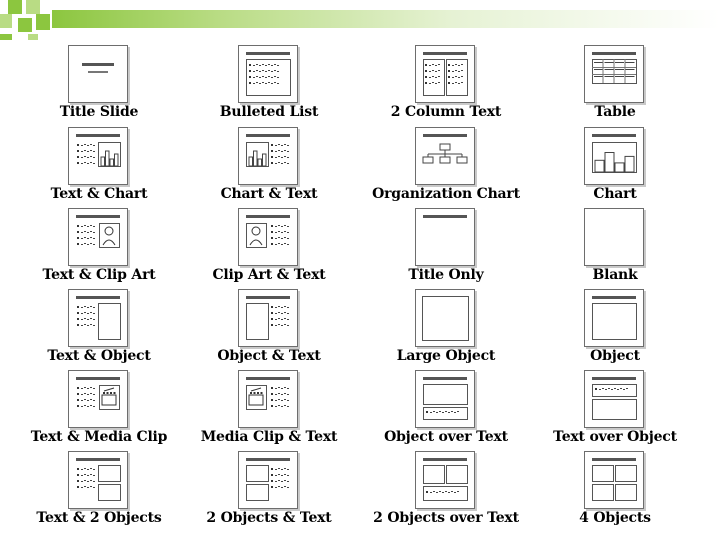 Image resolution: width=720 pixels, height=540 pixels. What do you see at coordinates (615, 112) in the screenshot?
I see `layout-label: Table` at bounding box center [615, 112].